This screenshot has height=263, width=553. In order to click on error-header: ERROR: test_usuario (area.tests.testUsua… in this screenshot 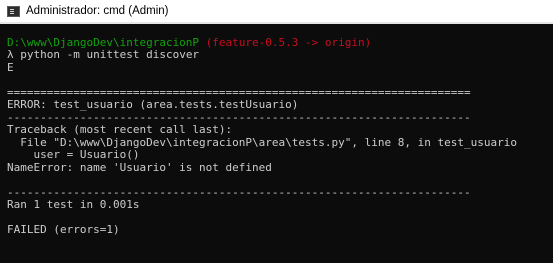, I will do `click(153, 104)`.